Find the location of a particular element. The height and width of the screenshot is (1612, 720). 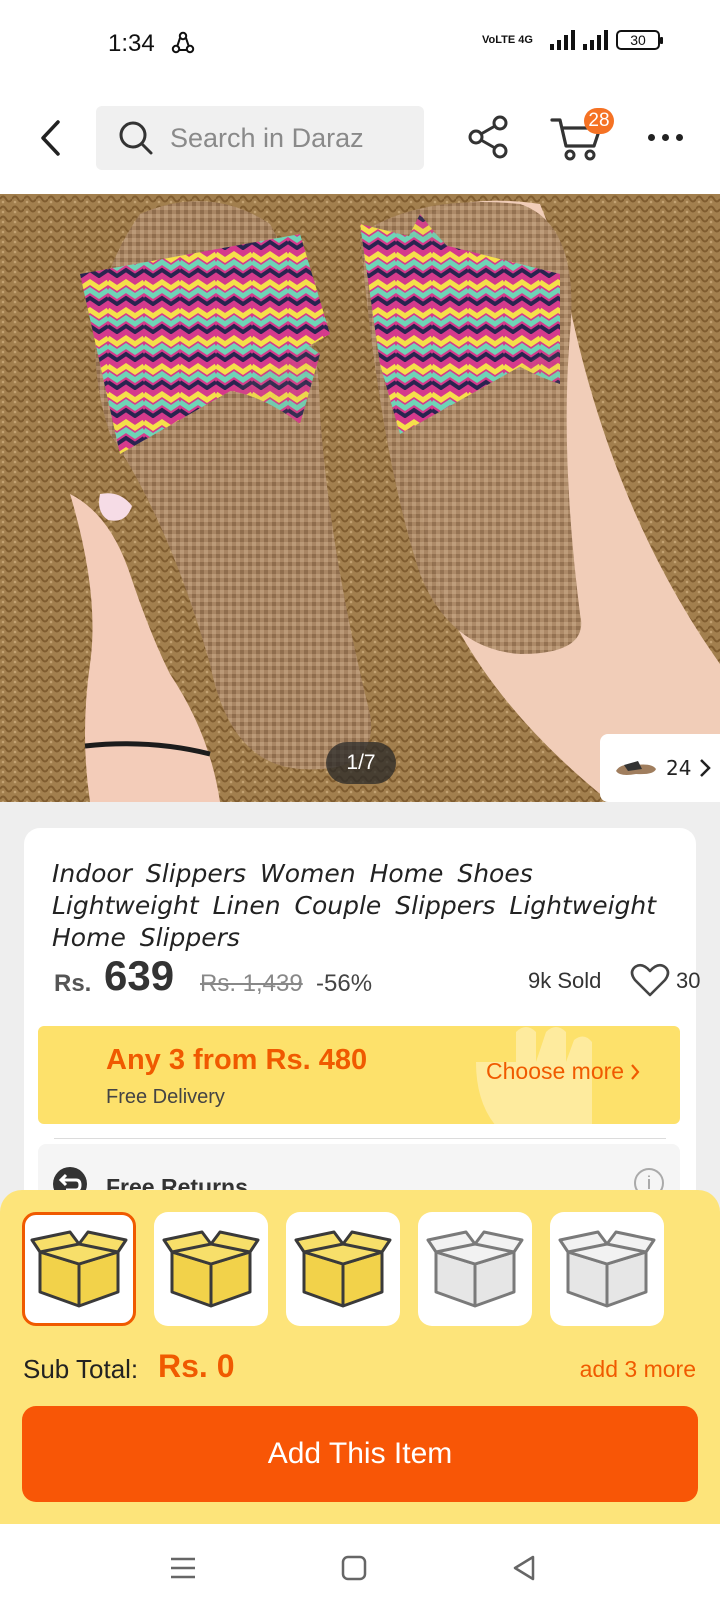

chevron-left-icon is located at coordinates (50, 138).